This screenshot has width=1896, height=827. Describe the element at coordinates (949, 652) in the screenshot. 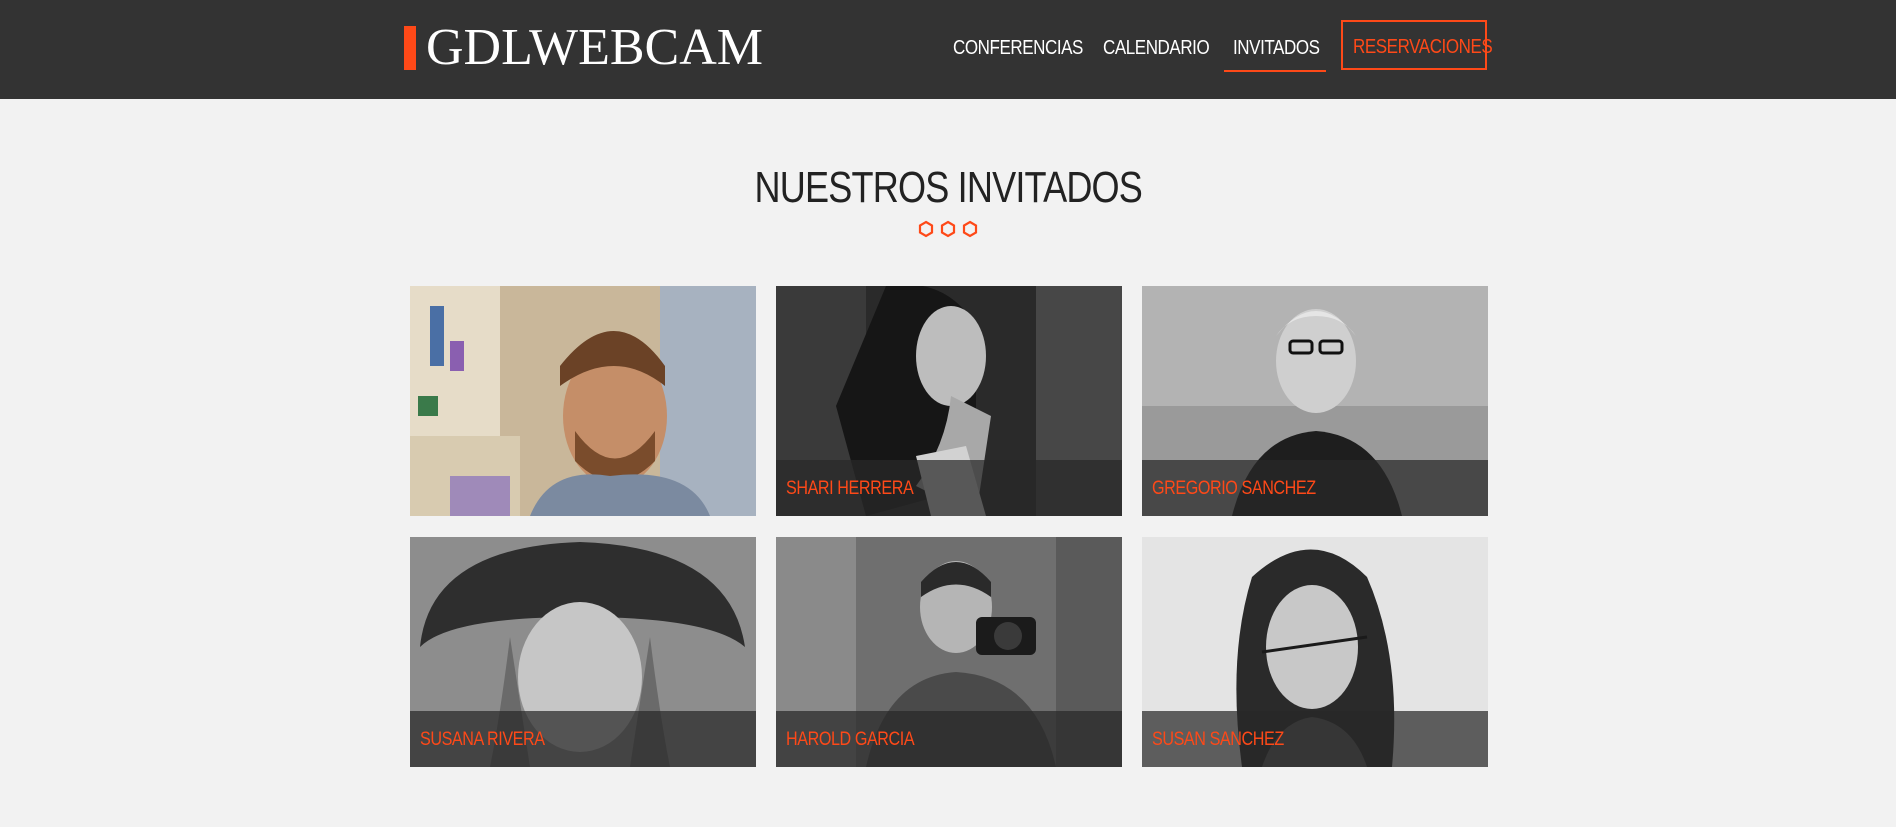

I see `guest-card: HAROLD GARCIA` at that location.